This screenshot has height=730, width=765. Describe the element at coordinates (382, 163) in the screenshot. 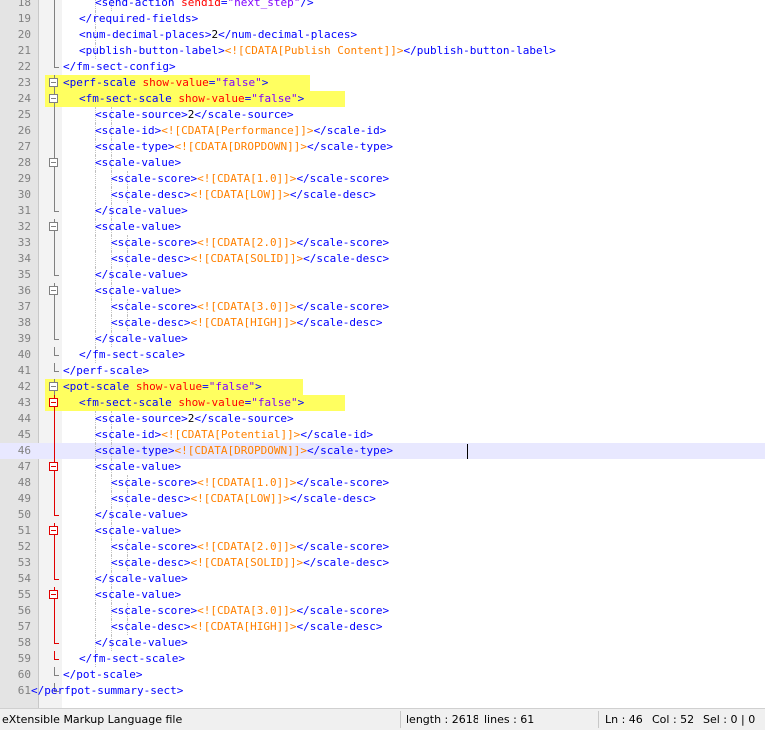

I see `code-line: 28 <scale-value>` at that location.